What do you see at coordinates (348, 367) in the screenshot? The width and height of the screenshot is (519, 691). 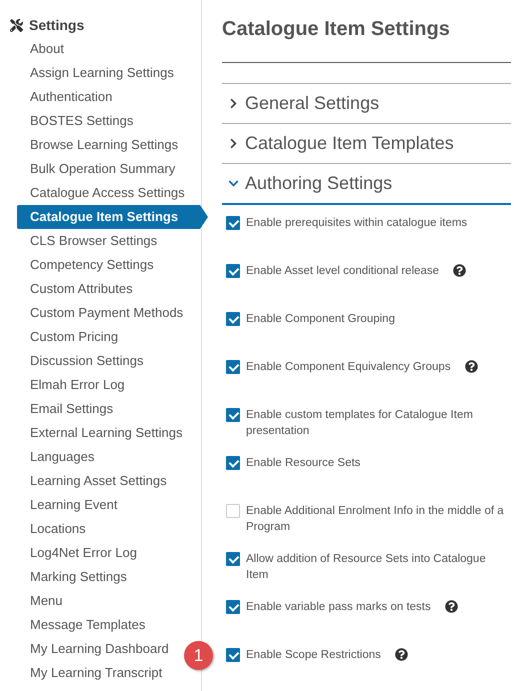 I see `option-label: Enable Component Equivalency Groups` at bounding box center [348, 367].